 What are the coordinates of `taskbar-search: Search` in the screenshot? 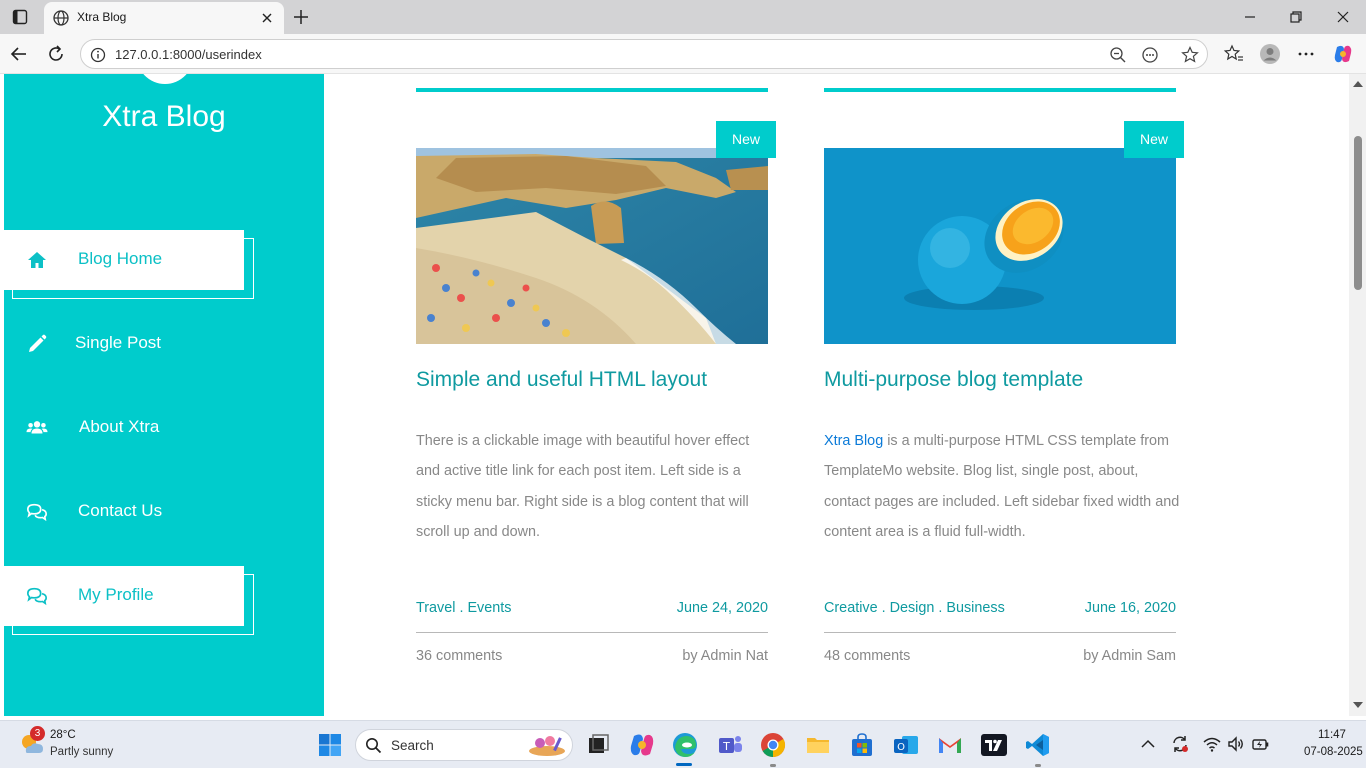 It's located at (464, 745).